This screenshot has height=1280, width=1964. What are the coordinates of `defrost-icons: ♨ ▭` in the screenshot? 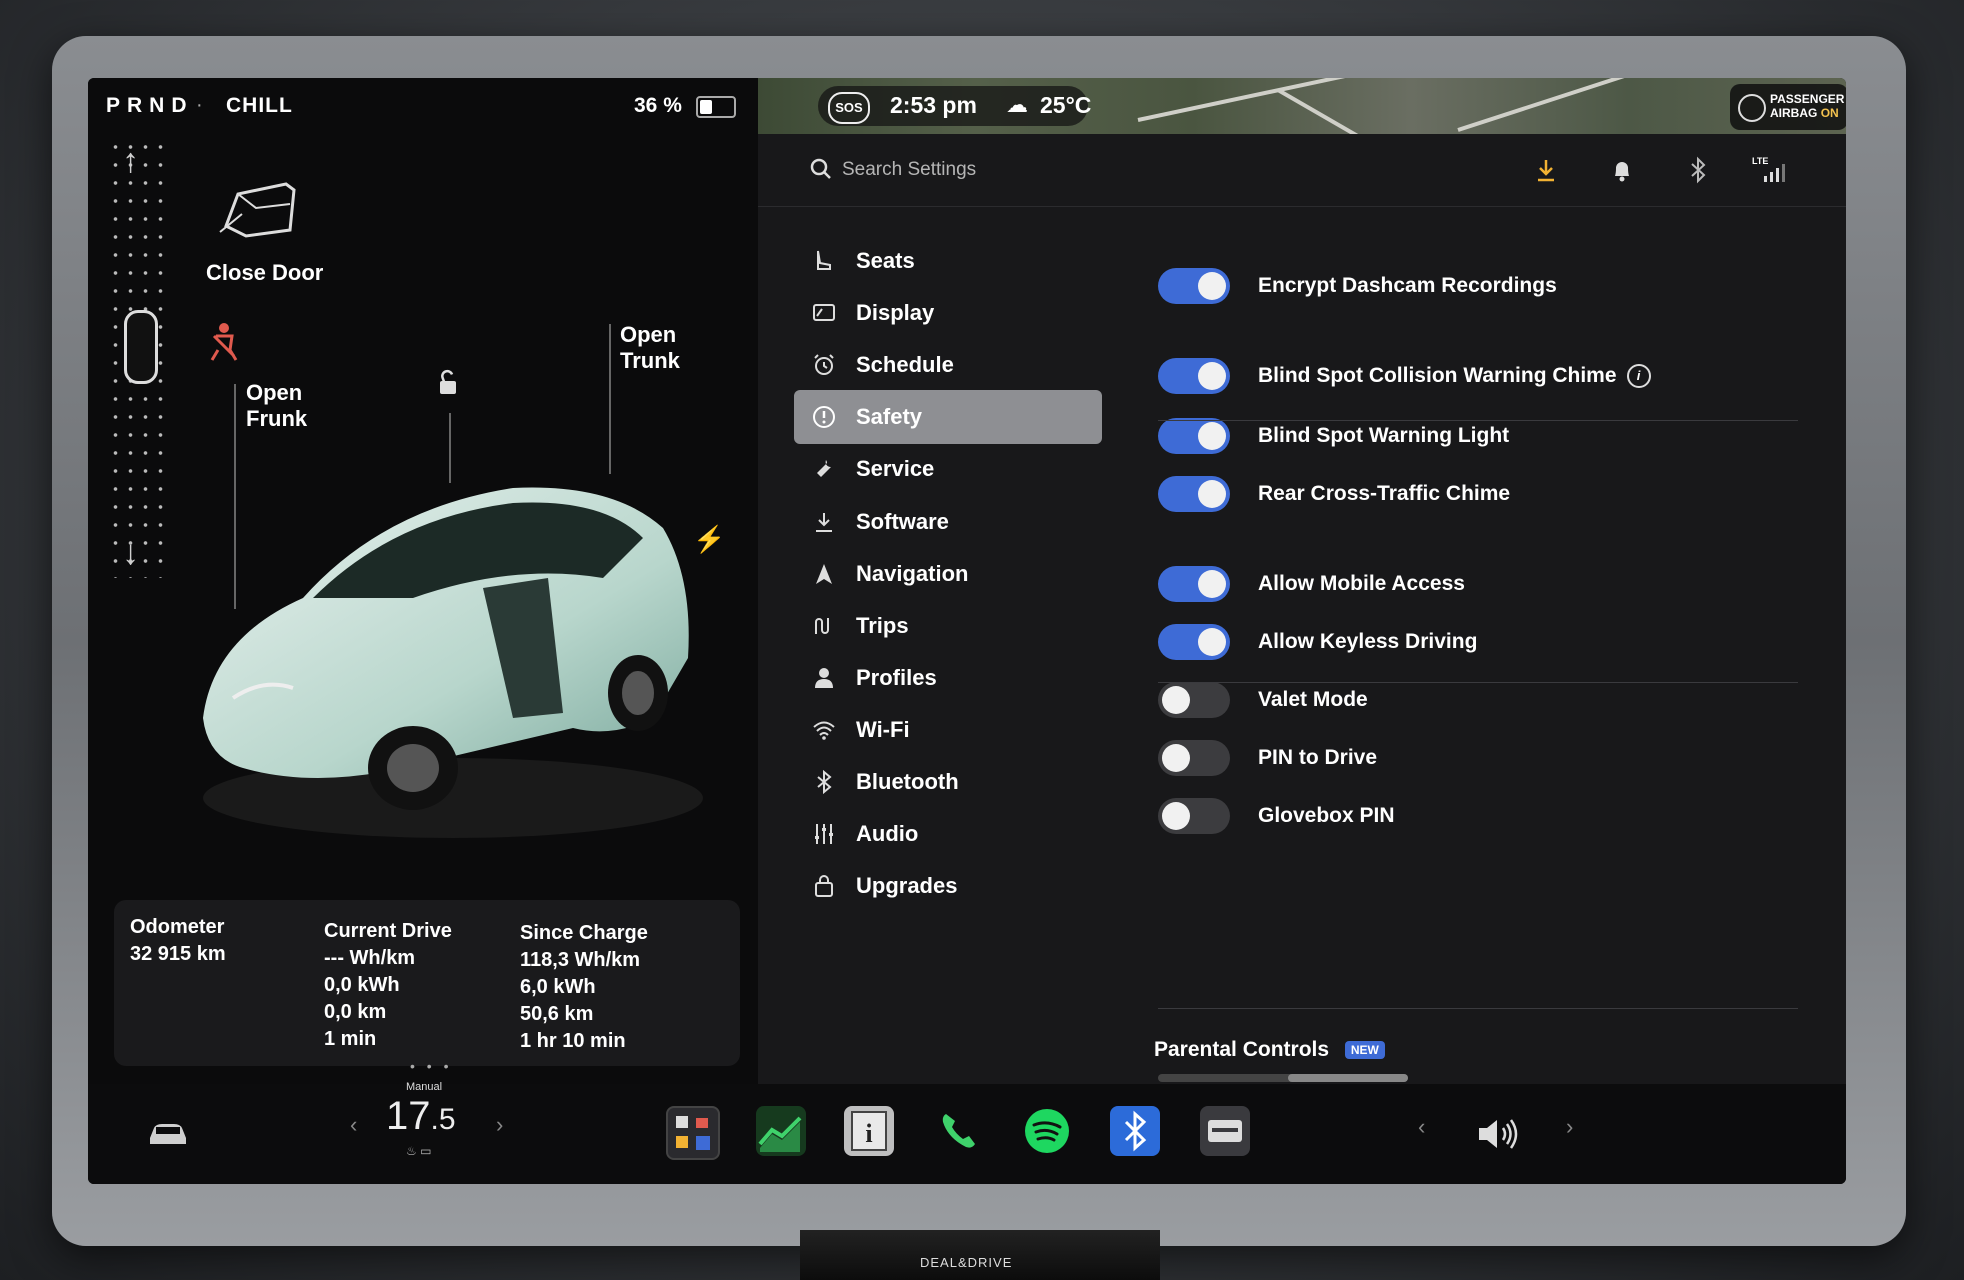 It's located at (419, 1151).